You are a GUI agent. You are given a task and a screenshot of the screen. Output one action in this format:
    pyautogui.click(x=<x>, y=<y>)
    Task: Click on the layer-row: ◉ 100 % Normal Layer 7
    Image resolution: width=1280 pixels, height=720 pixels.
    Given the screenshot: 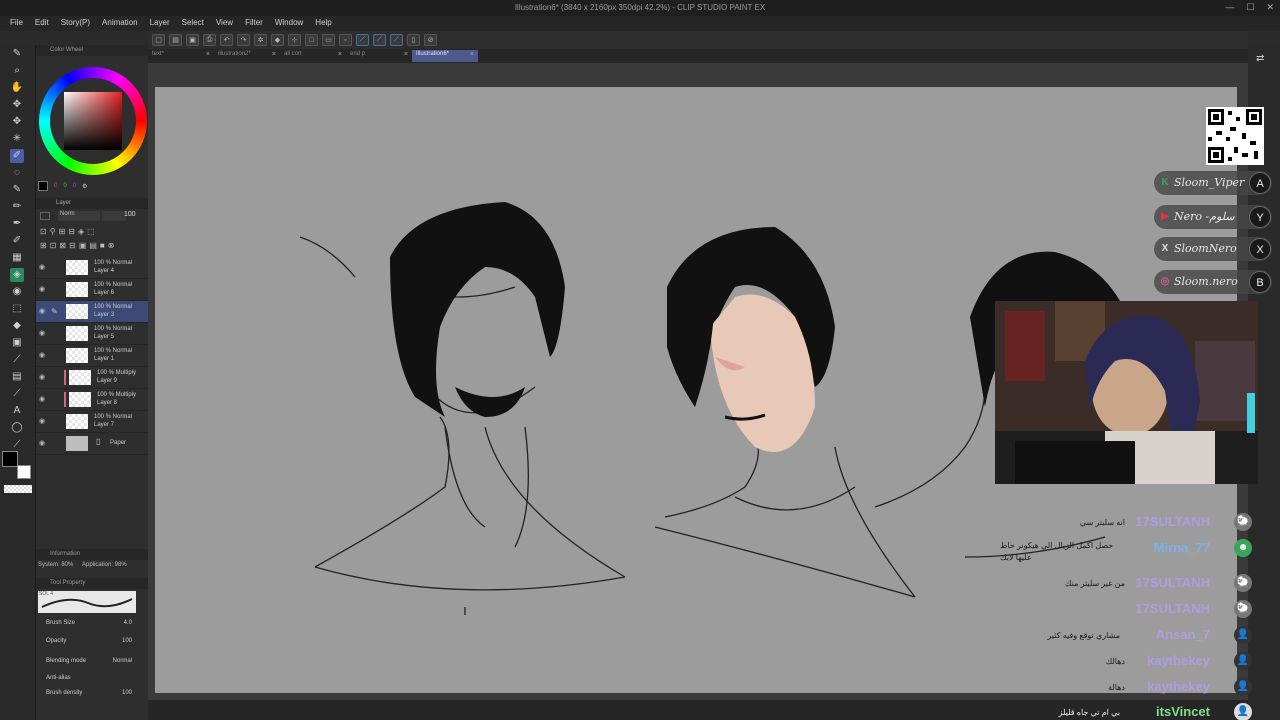 What is the action you would take?
    pyautogui.click(x=92, y=422)
    